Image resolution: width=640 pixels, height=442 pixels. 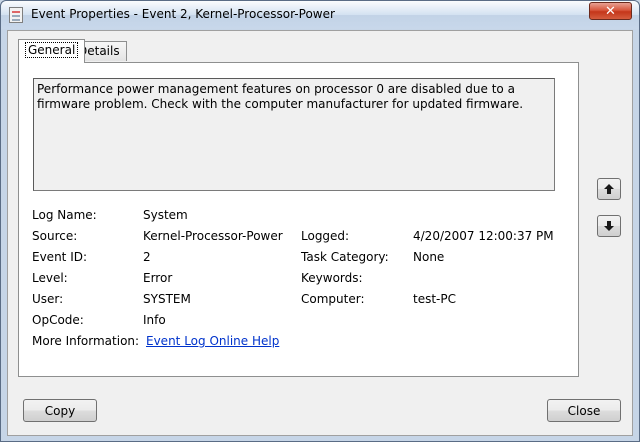 I want to click on event-log-online-help-link: Event Log Online Help, so click(x=212, y=341).